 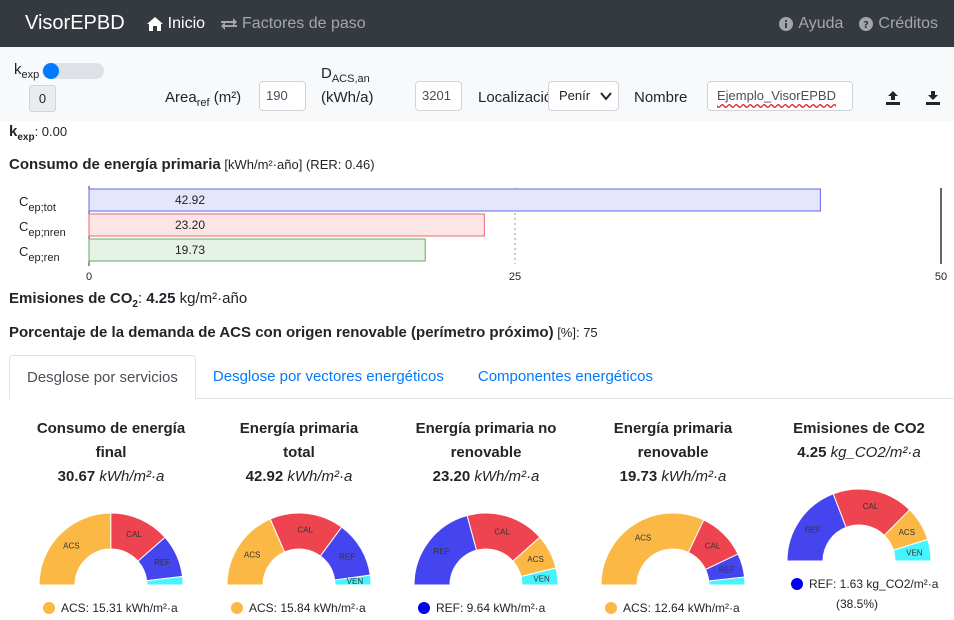 I want to click on gauge-value: 4.25 kg_CO2/m²·a, so click(x=859, y=452).